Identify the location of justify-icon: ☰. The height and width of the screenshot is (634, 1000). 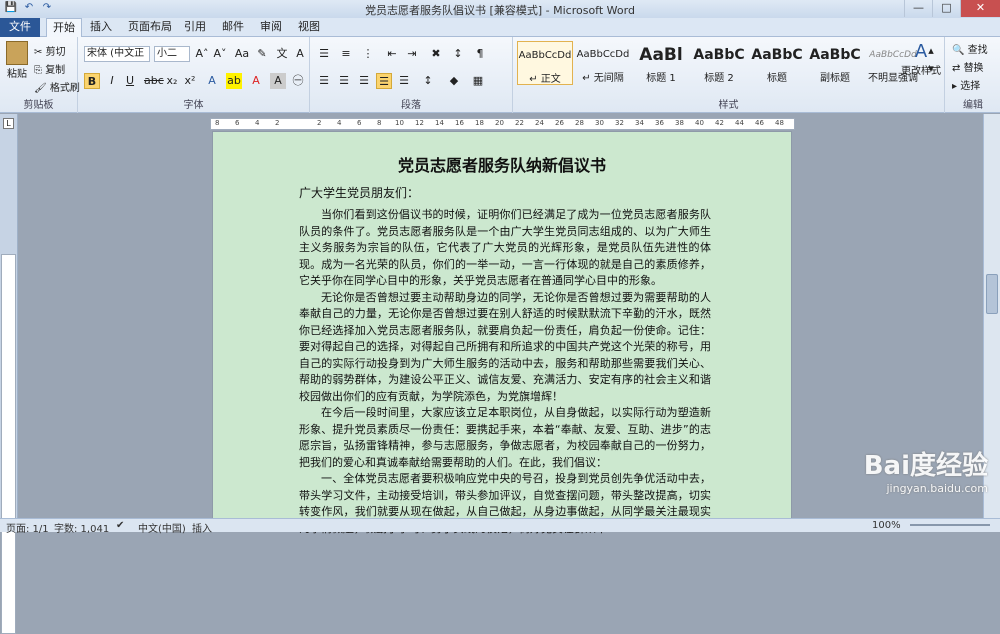
(384, 81).